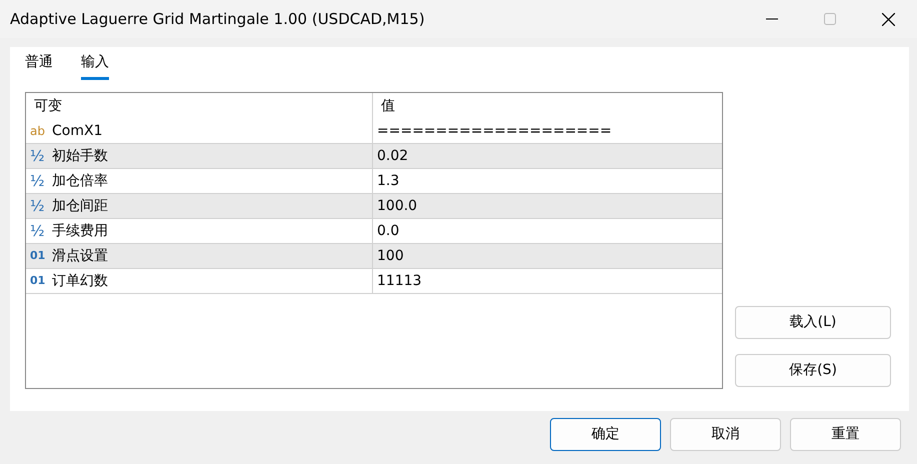  I want to click on type-icon: ab, so click(41, 131).